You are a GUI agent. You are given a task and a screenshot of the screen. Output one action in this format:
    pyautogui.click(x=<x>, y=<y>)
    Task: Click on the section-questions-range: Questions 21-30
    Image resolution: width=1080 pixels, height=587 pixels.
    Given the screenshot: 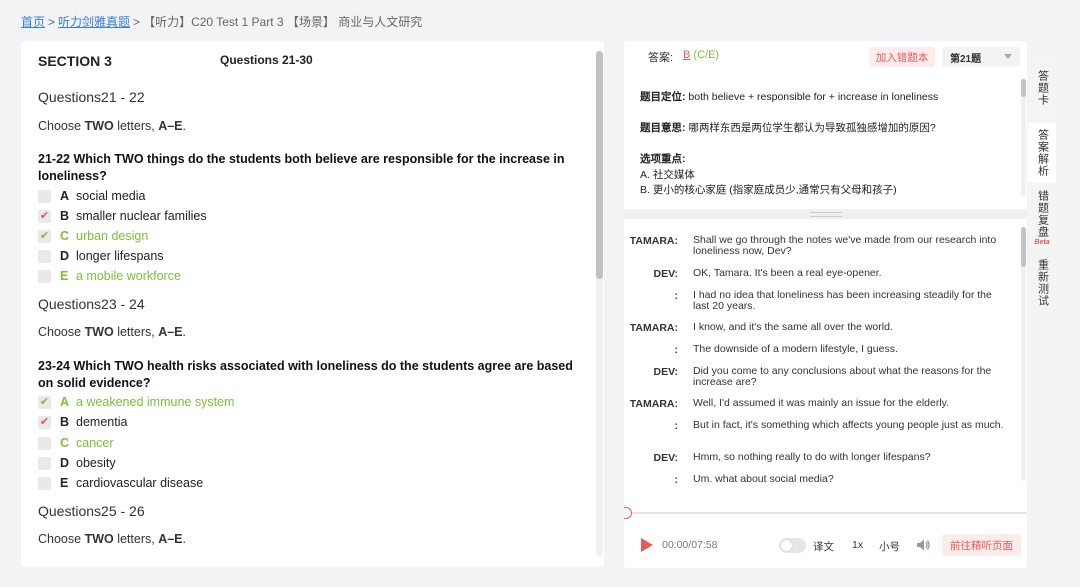 What is the action you would take?
    pyautogui.click(x=266, y=60)
    